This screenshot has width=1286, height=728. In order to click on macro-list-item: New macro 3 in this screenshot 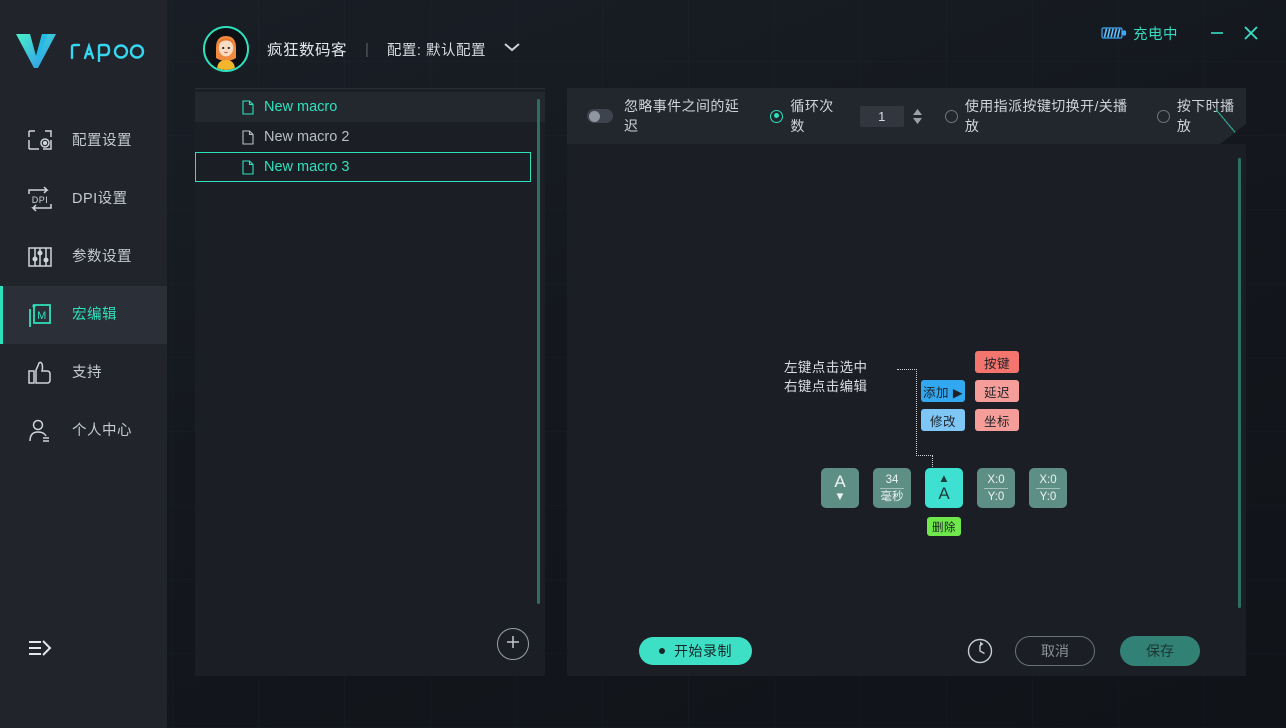, I will do `click(363, 167)`.